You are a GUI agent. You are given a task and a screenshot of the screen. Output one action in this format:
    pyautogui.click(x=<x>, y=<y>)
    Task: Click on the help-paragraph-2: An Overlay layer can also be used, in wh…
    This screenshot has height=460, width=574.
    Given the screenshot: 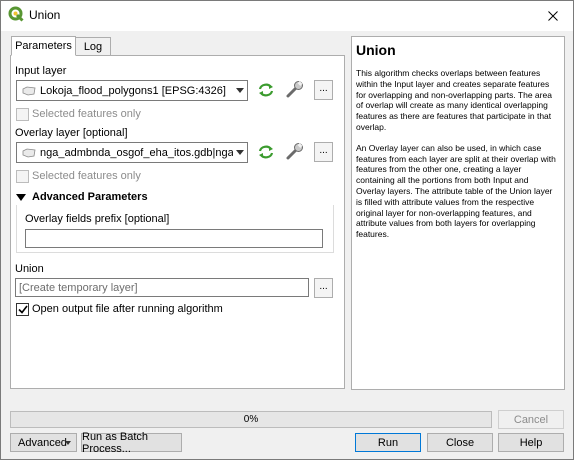 What is the action you would take?
    pyautogui.click(x=456, y=191)
    